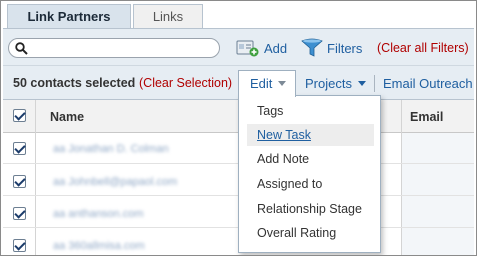 This screenshot has width=477, height=256. Describe the element at coordinates (19, 115) in the screenshot. I see `select-all-checkbox` at that location.